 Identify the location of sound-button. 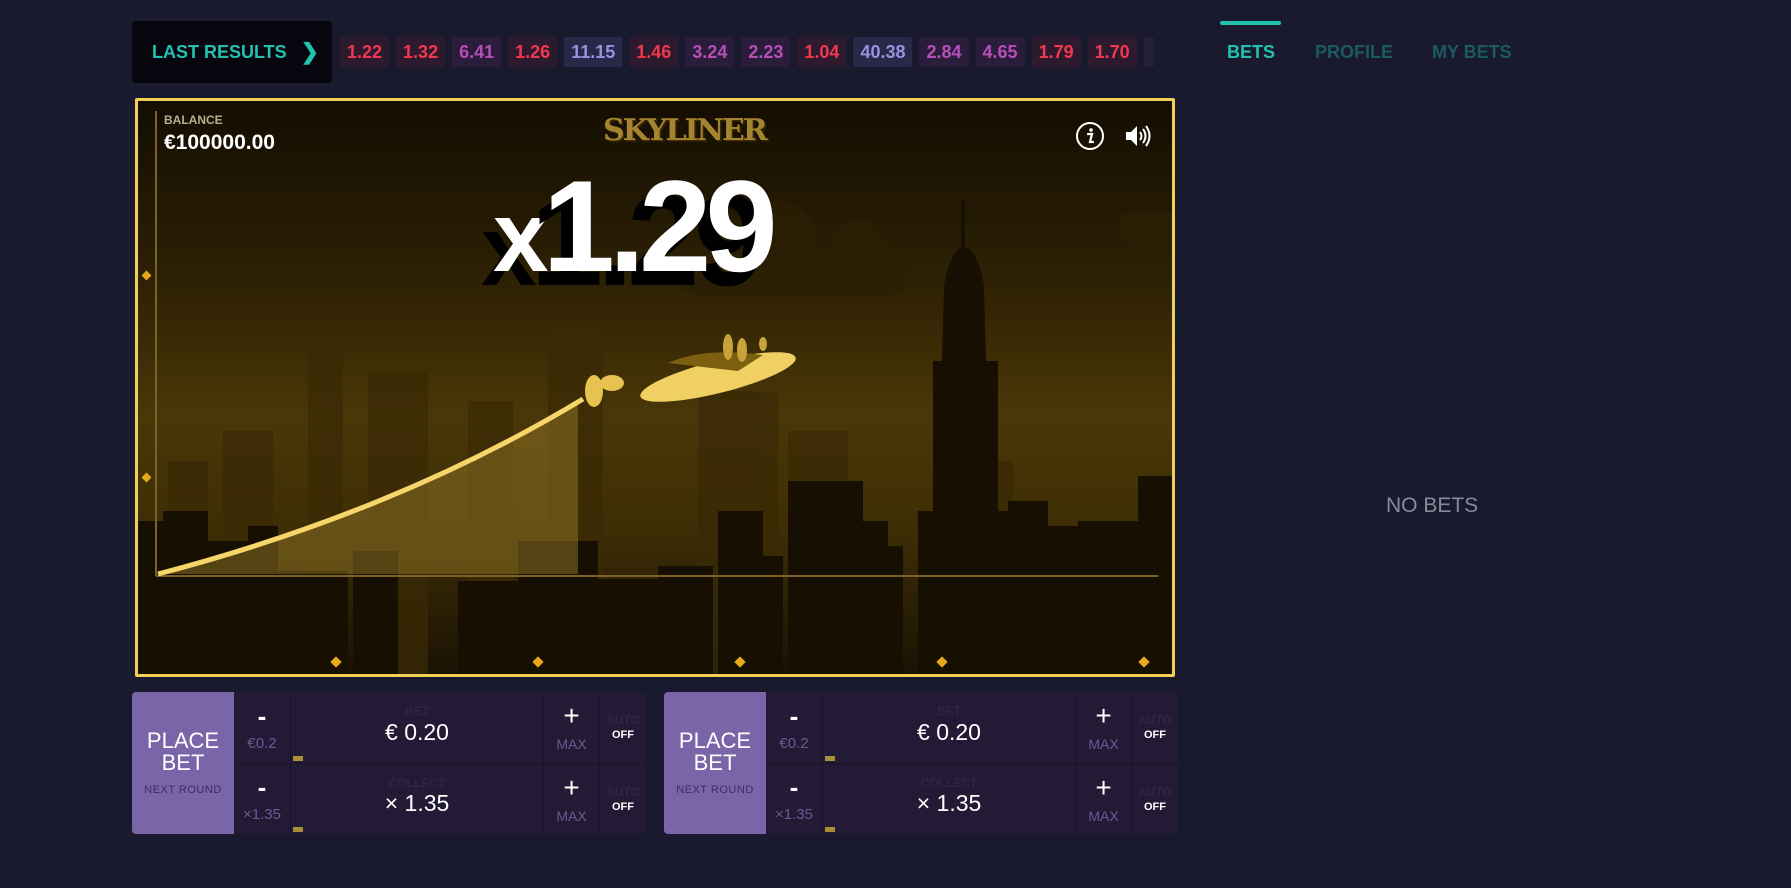
(1137, 136).